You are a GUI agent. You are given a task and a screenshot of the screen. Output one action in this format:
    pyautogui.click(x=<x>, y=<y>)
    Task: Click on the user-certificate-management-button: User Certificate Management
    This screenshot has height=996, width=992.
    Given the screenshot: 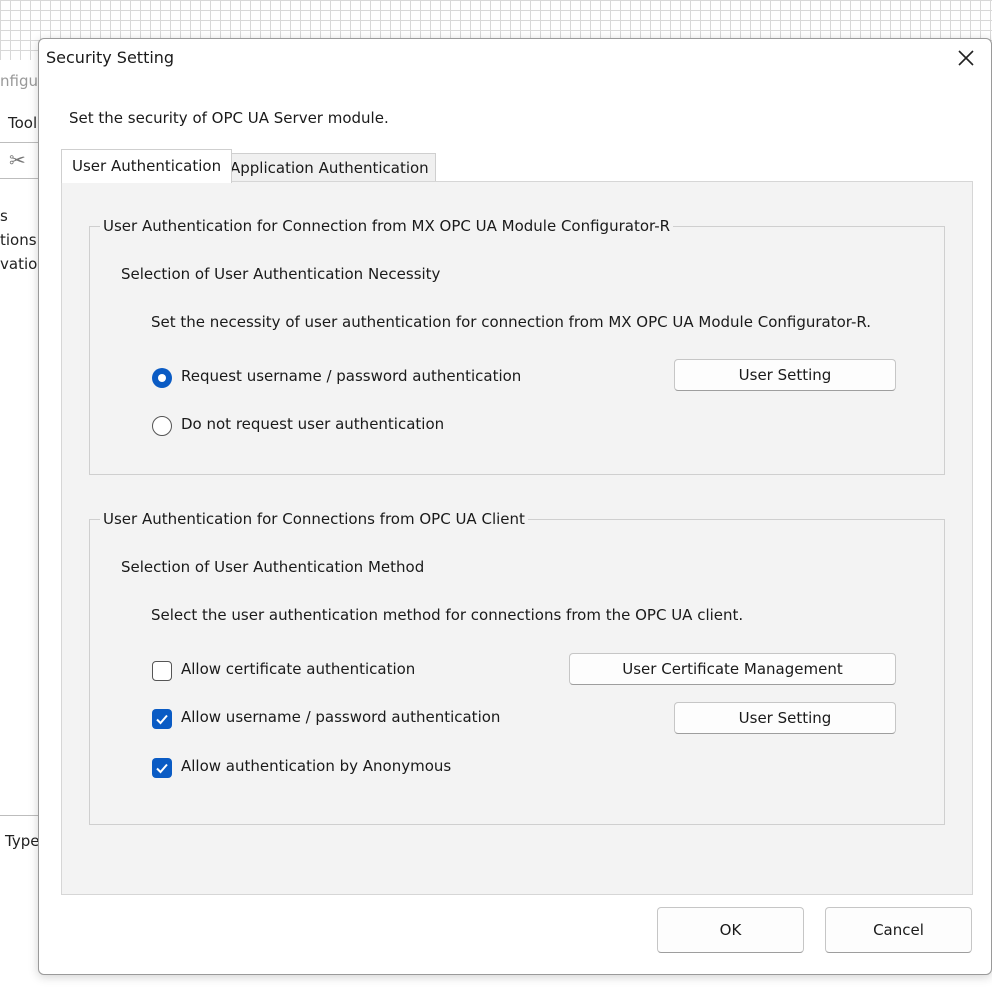 What is the action you would take?
    pyautogui.click(x=732, y=669)
    